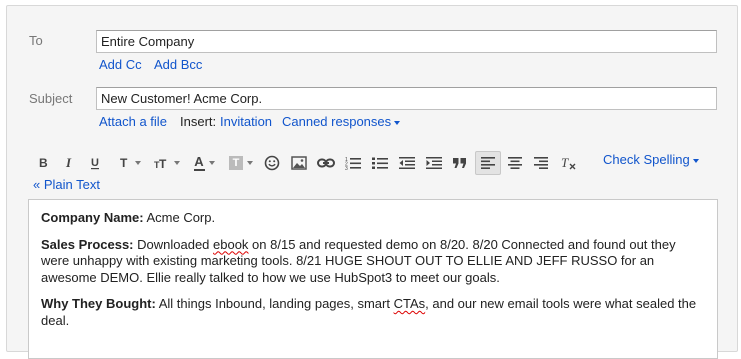 The width and height of the screenshot is (741, 359). Describe the element at coordinates (406, 41) in the screenshot. I see `to-field: Entire Company` at that location.